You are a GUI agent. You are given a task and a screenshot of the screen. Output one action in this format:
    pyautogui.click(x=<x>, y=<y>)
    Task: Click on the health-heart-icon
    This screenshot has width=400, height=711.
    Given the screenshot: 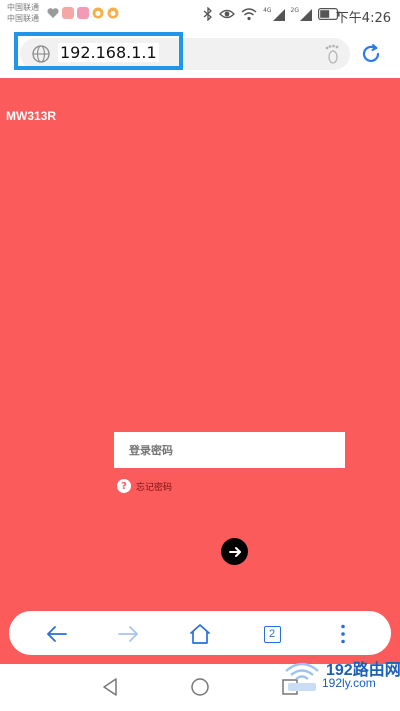 What is the action you would take?
    pyautogui.click(x=53, y=13)
    